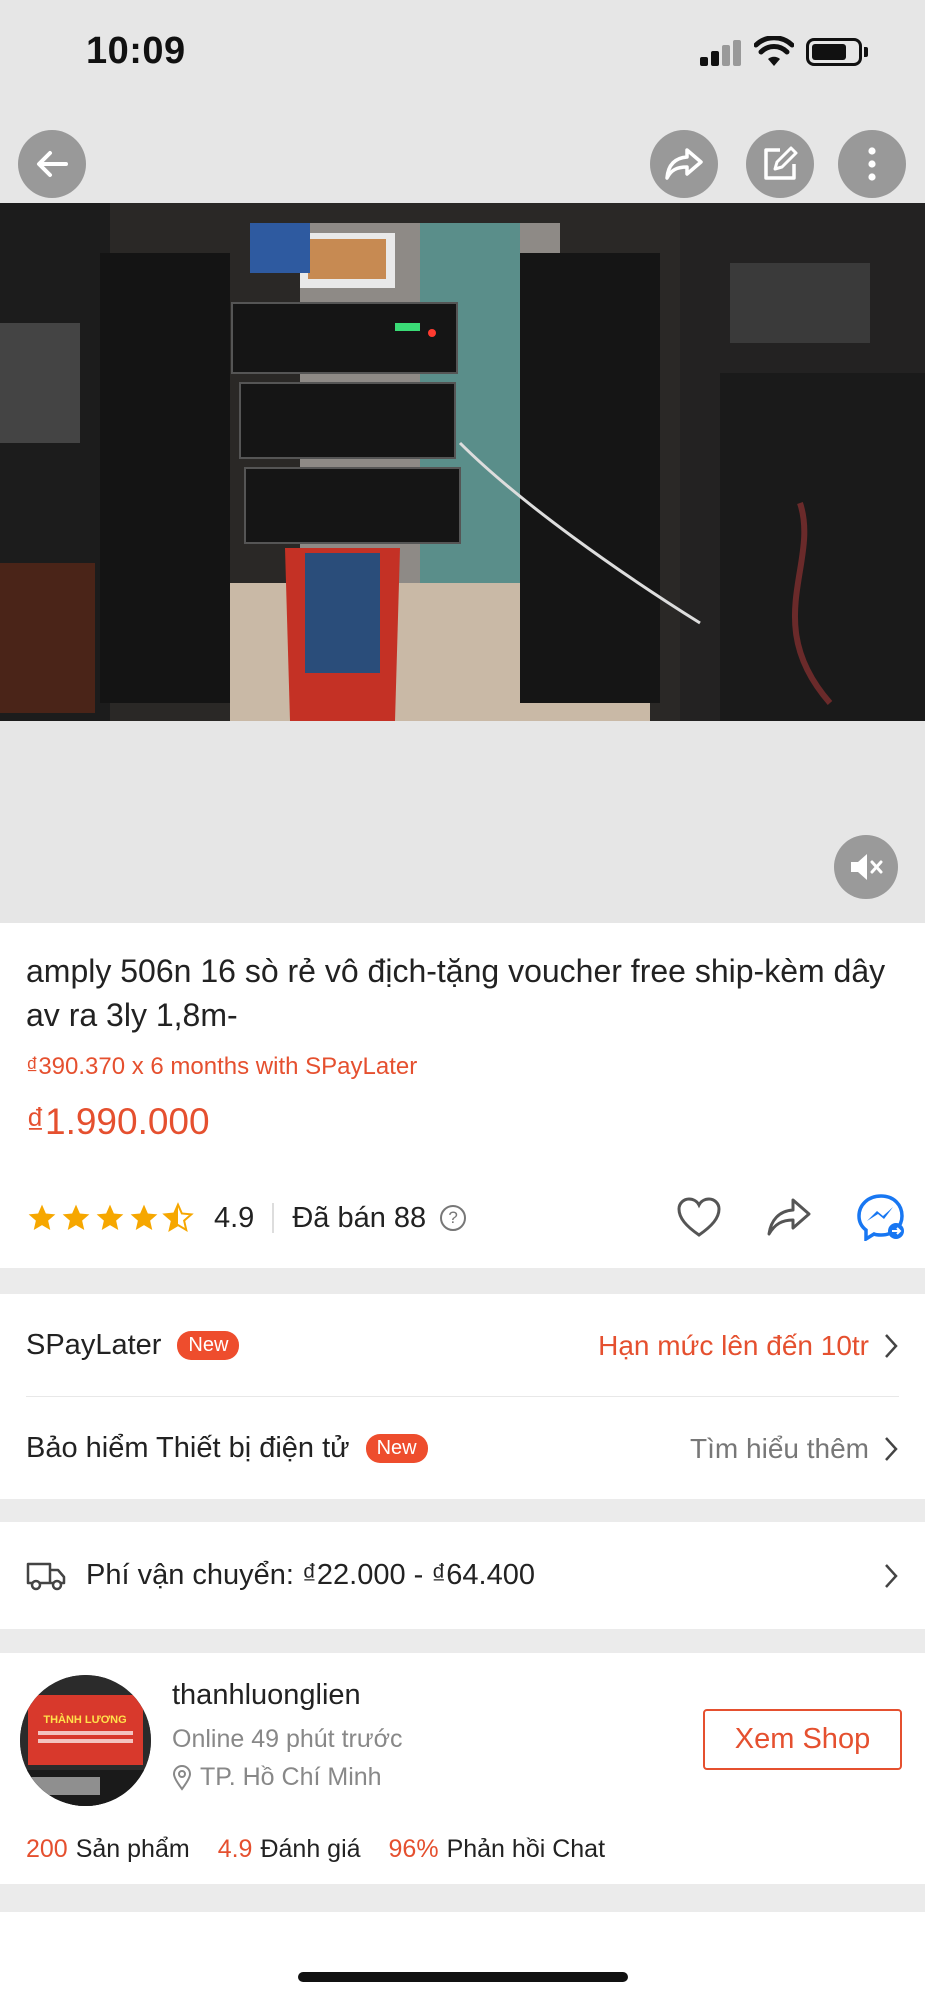 This screenshot has height=2000, width=925. I want to click on view-shop-button: Xem Shop, so click(802, 1739).